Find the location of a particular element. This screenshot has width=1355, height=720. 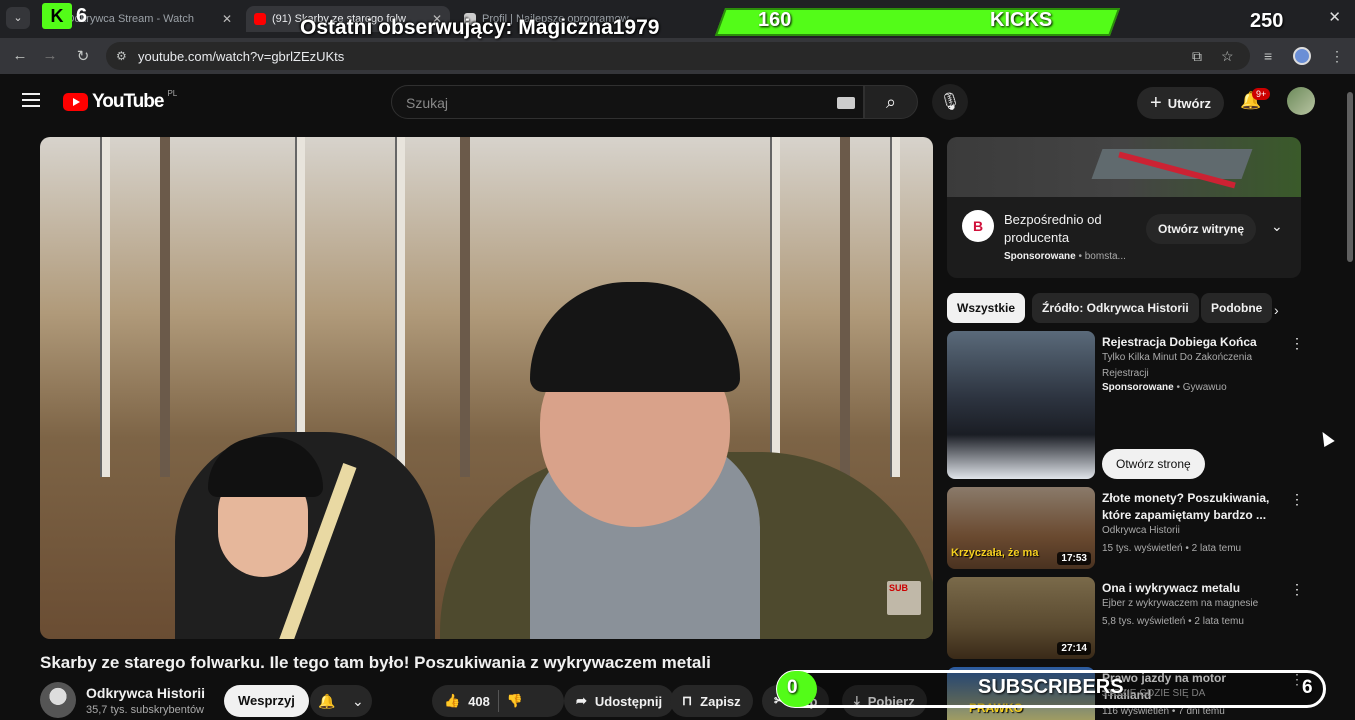

site-info-icon: ⚙ is located at coordinates (121, 56).